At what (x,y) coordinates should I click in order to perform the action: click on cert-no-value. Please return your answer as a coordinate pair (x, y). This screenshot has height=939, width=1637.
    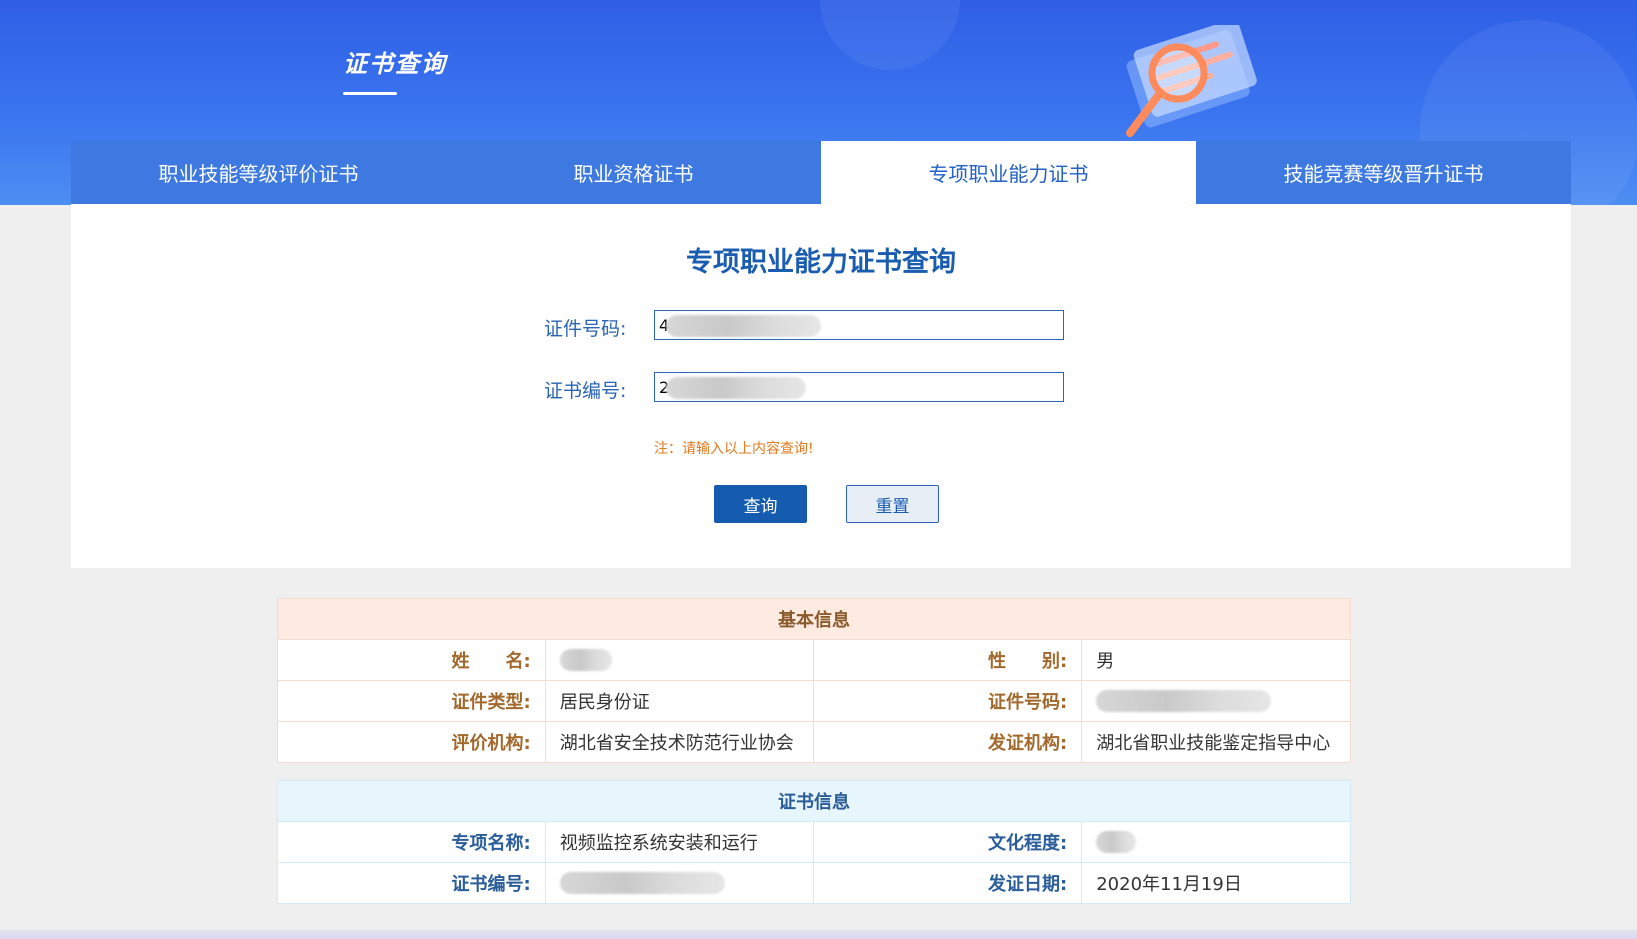
    Looking at the image, I should click on (679, 883).